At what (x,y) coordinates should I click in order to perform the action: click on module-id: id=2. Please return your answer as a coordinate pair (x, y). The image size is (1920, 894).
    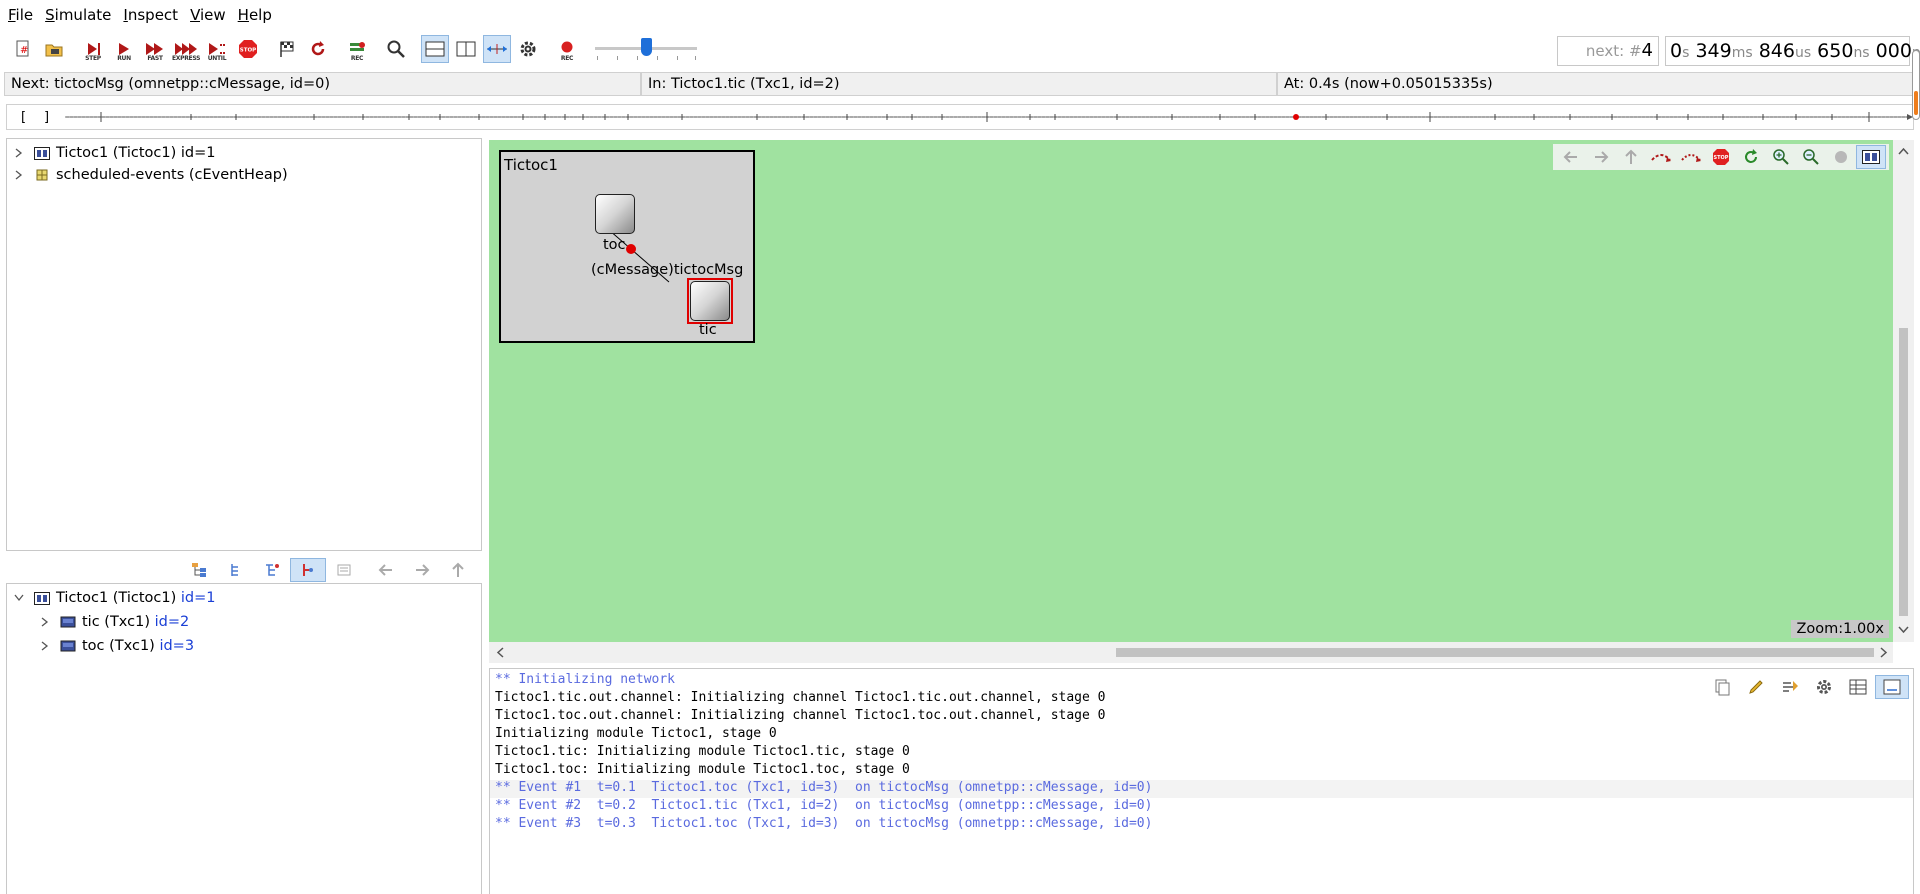
    Looking at the image, I should click on (172, 622).